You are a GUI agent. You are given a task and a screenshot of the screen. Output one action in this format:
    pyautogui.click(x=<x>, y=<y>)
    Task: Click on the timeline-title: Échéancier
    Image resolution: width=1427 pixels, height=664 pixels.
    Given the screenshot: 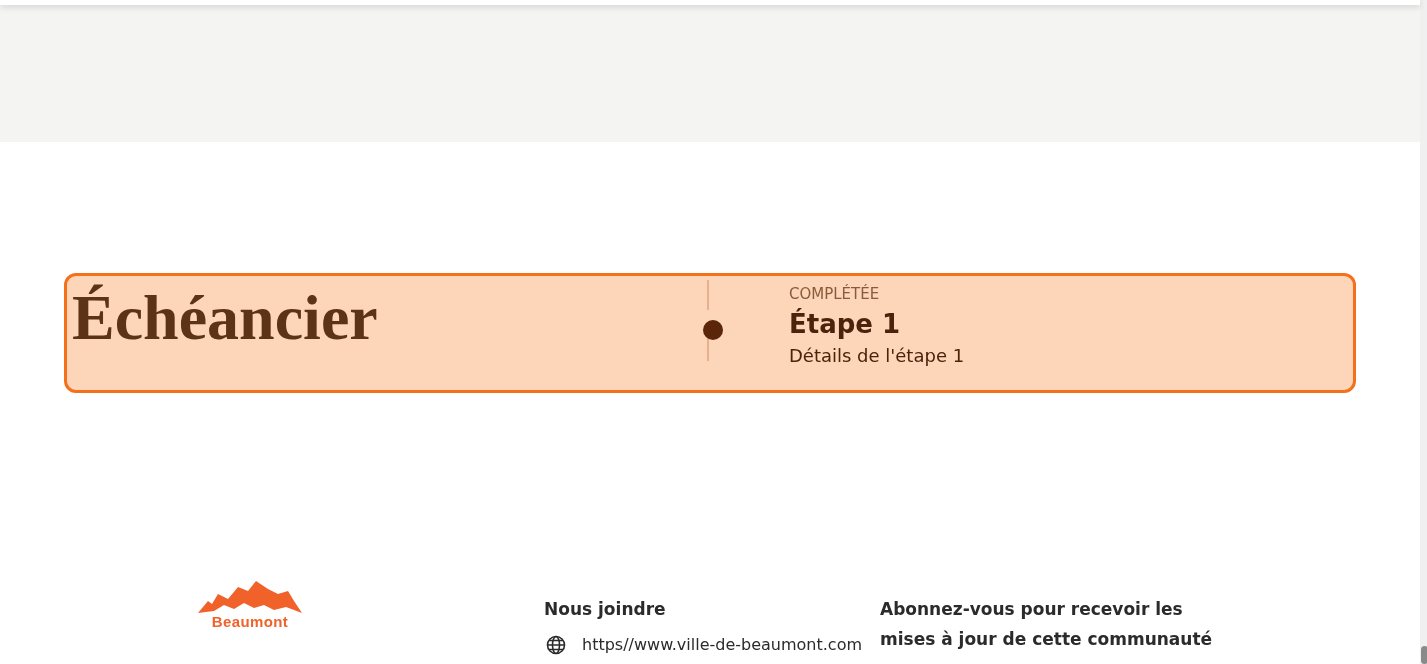 What is the action you would take?
    pyautogui.click(x=225, y=318)
    